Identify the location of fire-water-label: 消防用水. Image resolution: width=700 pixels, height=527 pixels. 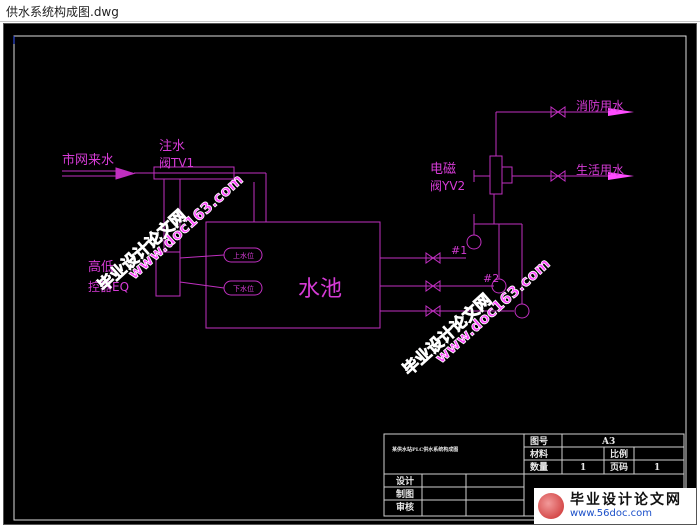
(600, 105).